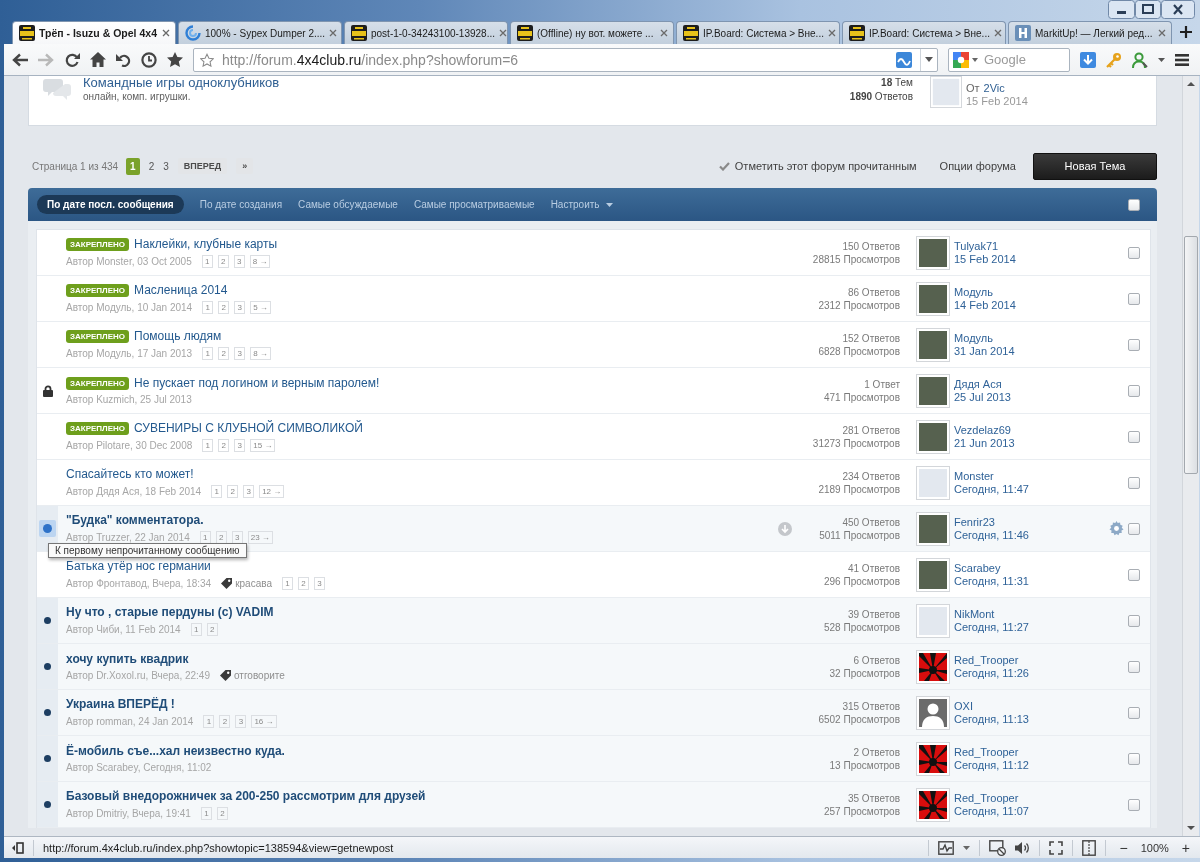 The image size is (1200, 862). What do you see at coordinates (47, 528) in the screenshot?
I see `unread-marker-icon` at bounding box center [47, 528].